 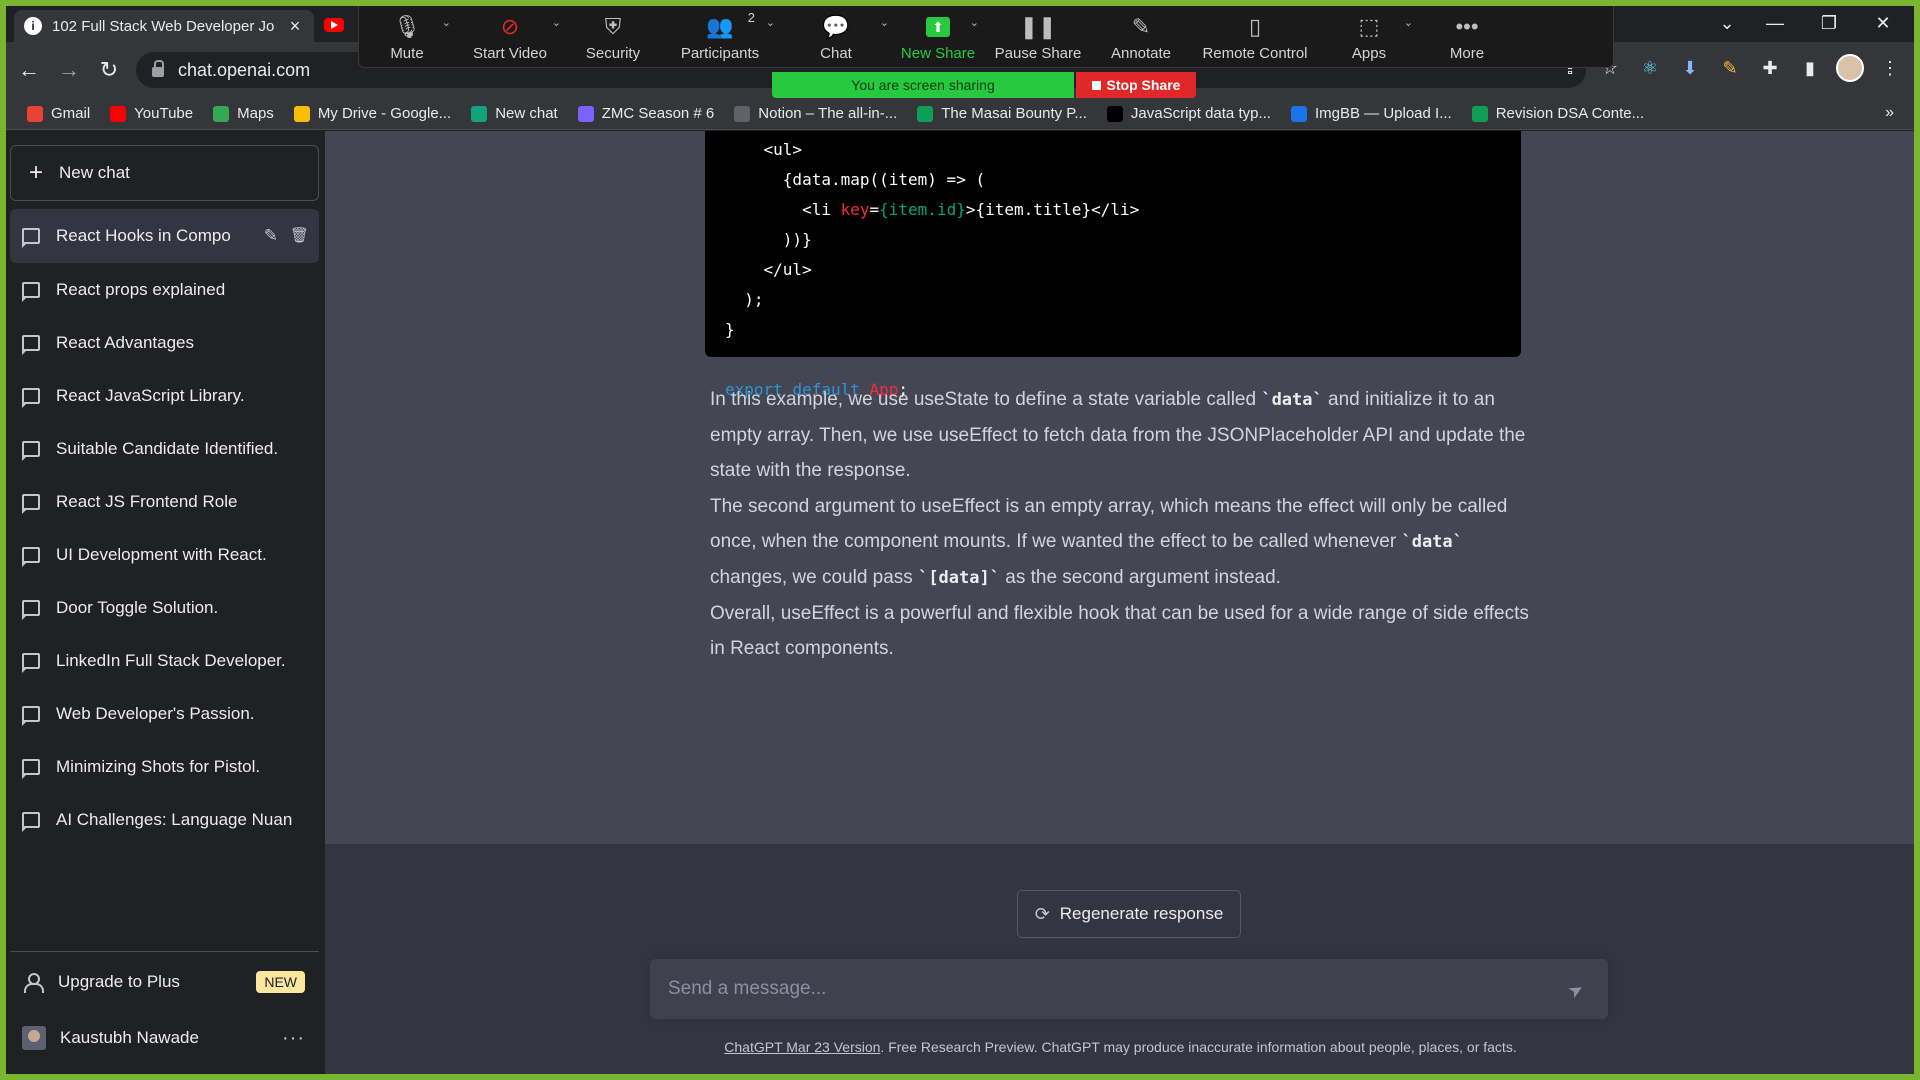 What do you see at coordinates (646, 113) in the screenshot?
I see `bookmark-item: ZMC Season # 6` at bounding box center [646, 113].